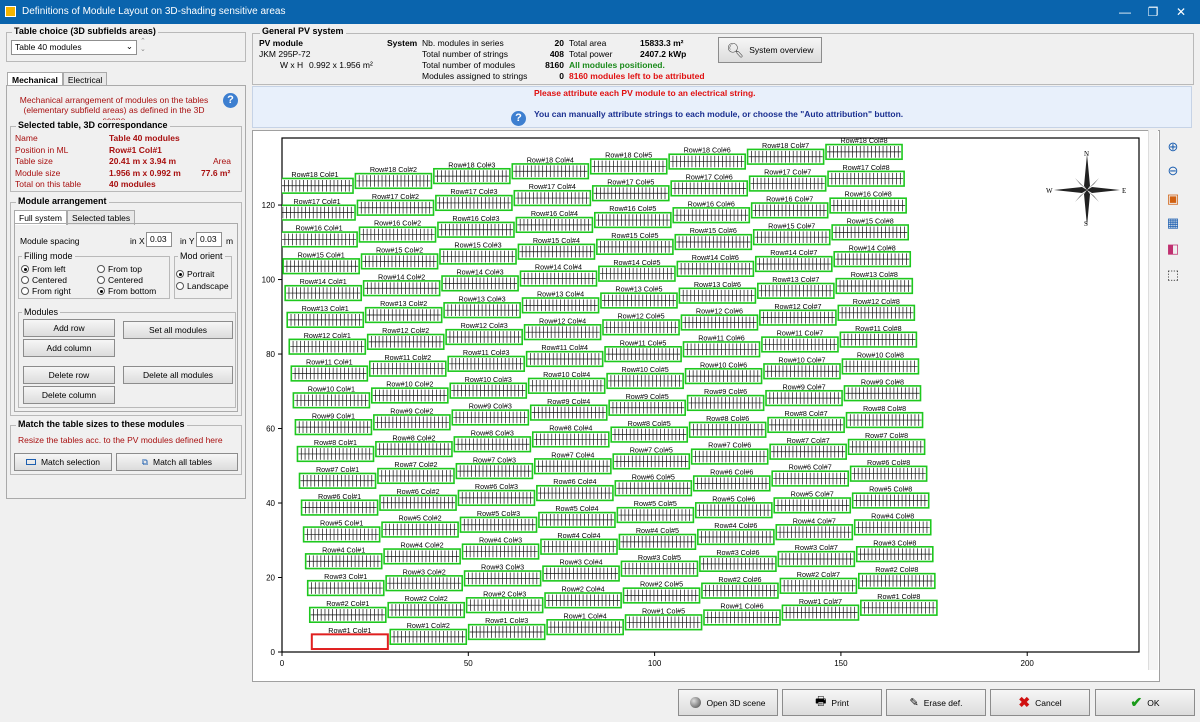 The height and width of the screenshot is (722, 1200). I want to click on table-choice-select: Table 40 modules ⌄, so click(74, 47).